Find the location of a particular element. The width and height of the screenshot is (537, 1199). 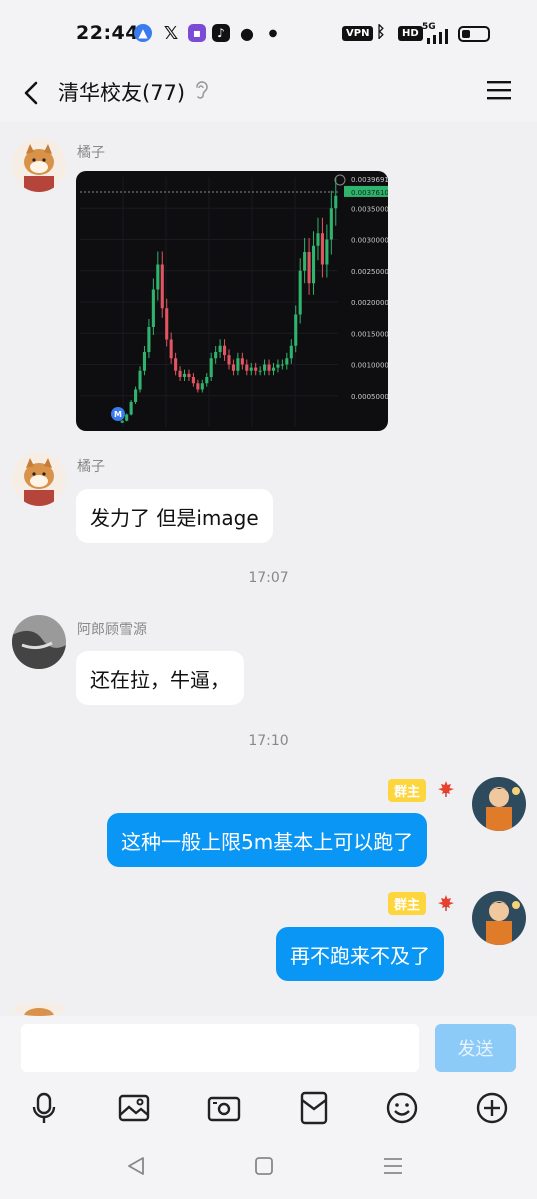

send-button: 发送 is located at coordinates (475, 1048).